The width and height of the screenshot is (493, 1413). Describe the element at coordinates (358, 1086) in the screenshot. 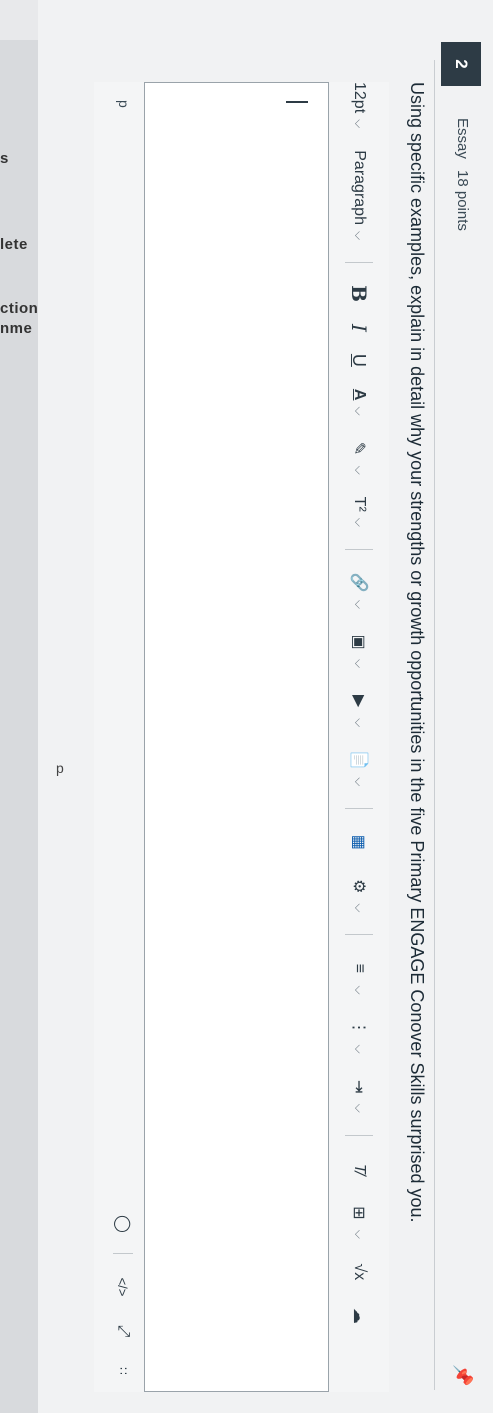

I see `indent-icon: ⇥` at that location.